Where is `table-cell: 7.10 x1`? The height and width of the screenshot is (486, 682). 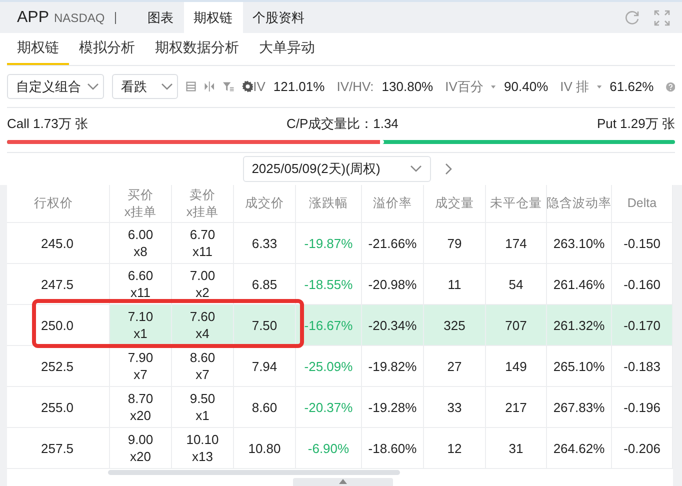 table-cell: 7.10 x1 is located at coordinates (141, 325).